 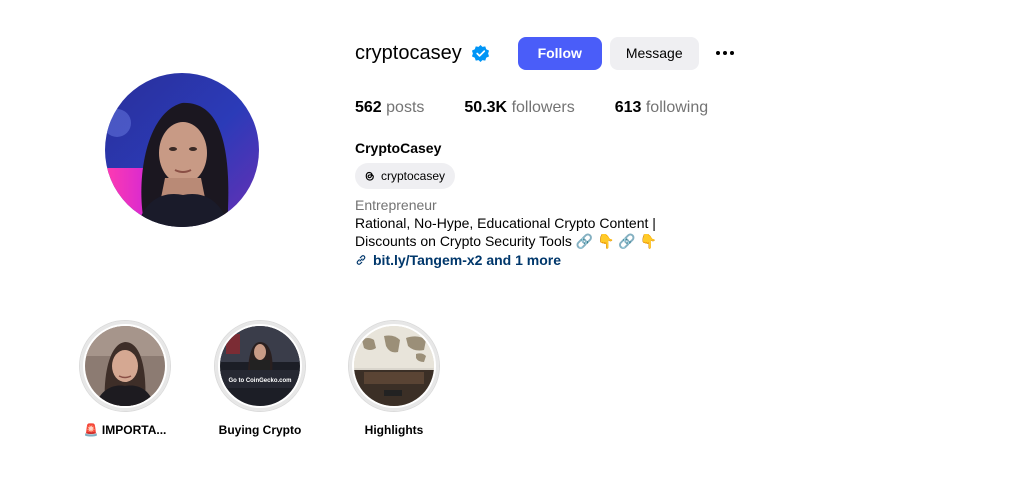 What do you see at coordinates (654, 53) in the screenshot?
I see `message-button: Message` at bounding box center [654, 53].